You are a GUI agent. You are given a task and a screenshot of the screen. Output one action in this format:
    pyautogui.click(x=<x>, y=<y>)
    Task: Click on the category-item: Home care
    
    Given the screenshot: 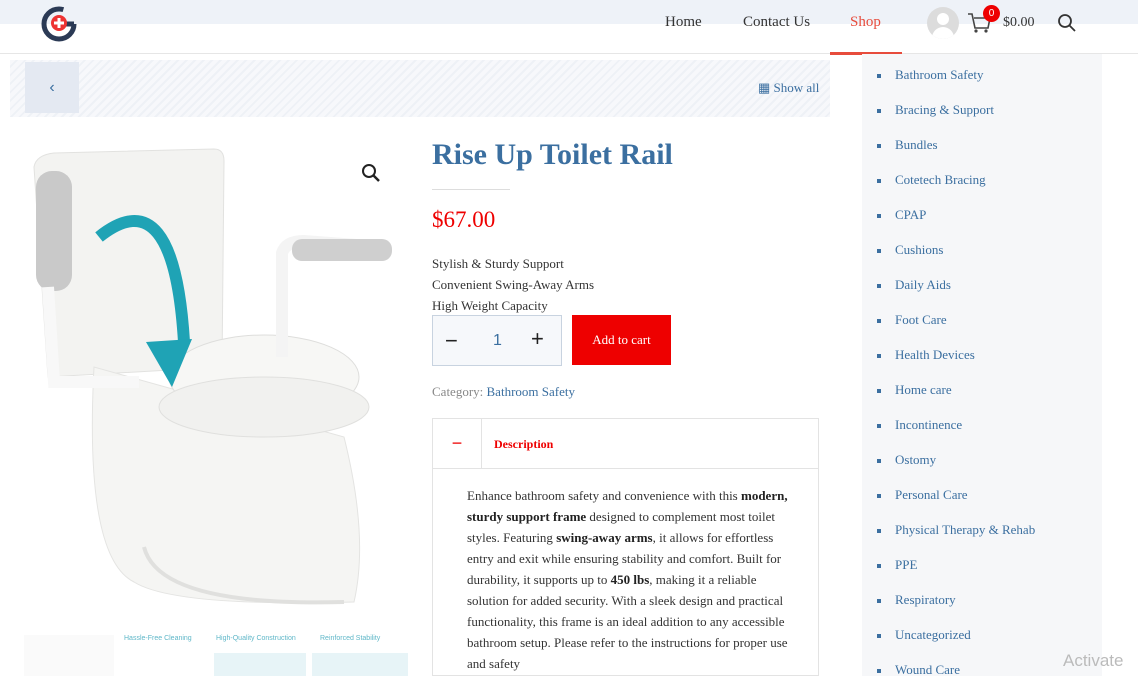 What is the action you would take?
    pyautogui.click(x=956, y=399)
    